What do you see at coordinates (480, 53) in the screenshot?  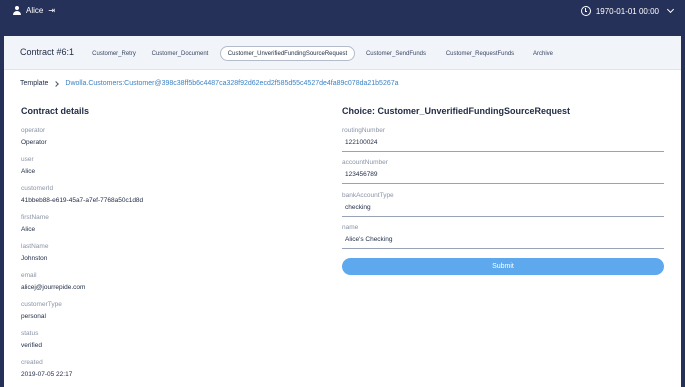 I see `tab-customer-request-funds: Customer_RequestFunds` at bounding box center [480, 53].